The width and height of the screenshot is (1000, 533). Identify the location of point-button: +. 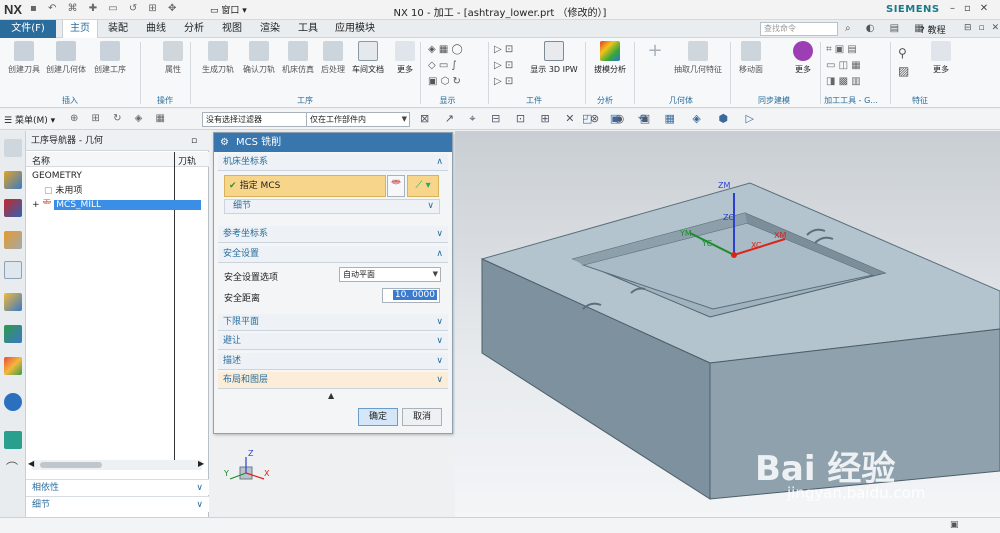
(655, 52).